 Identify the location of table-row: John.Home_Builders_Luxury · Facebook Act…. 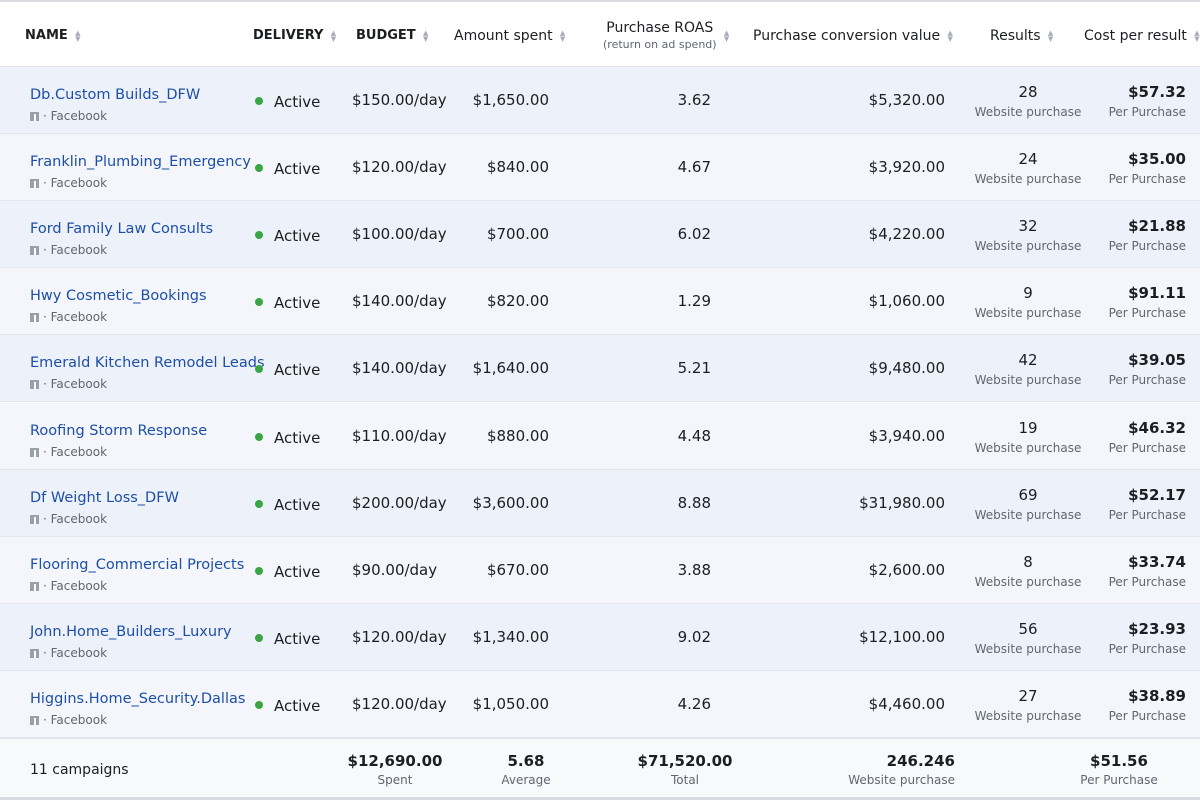
(600, 637).